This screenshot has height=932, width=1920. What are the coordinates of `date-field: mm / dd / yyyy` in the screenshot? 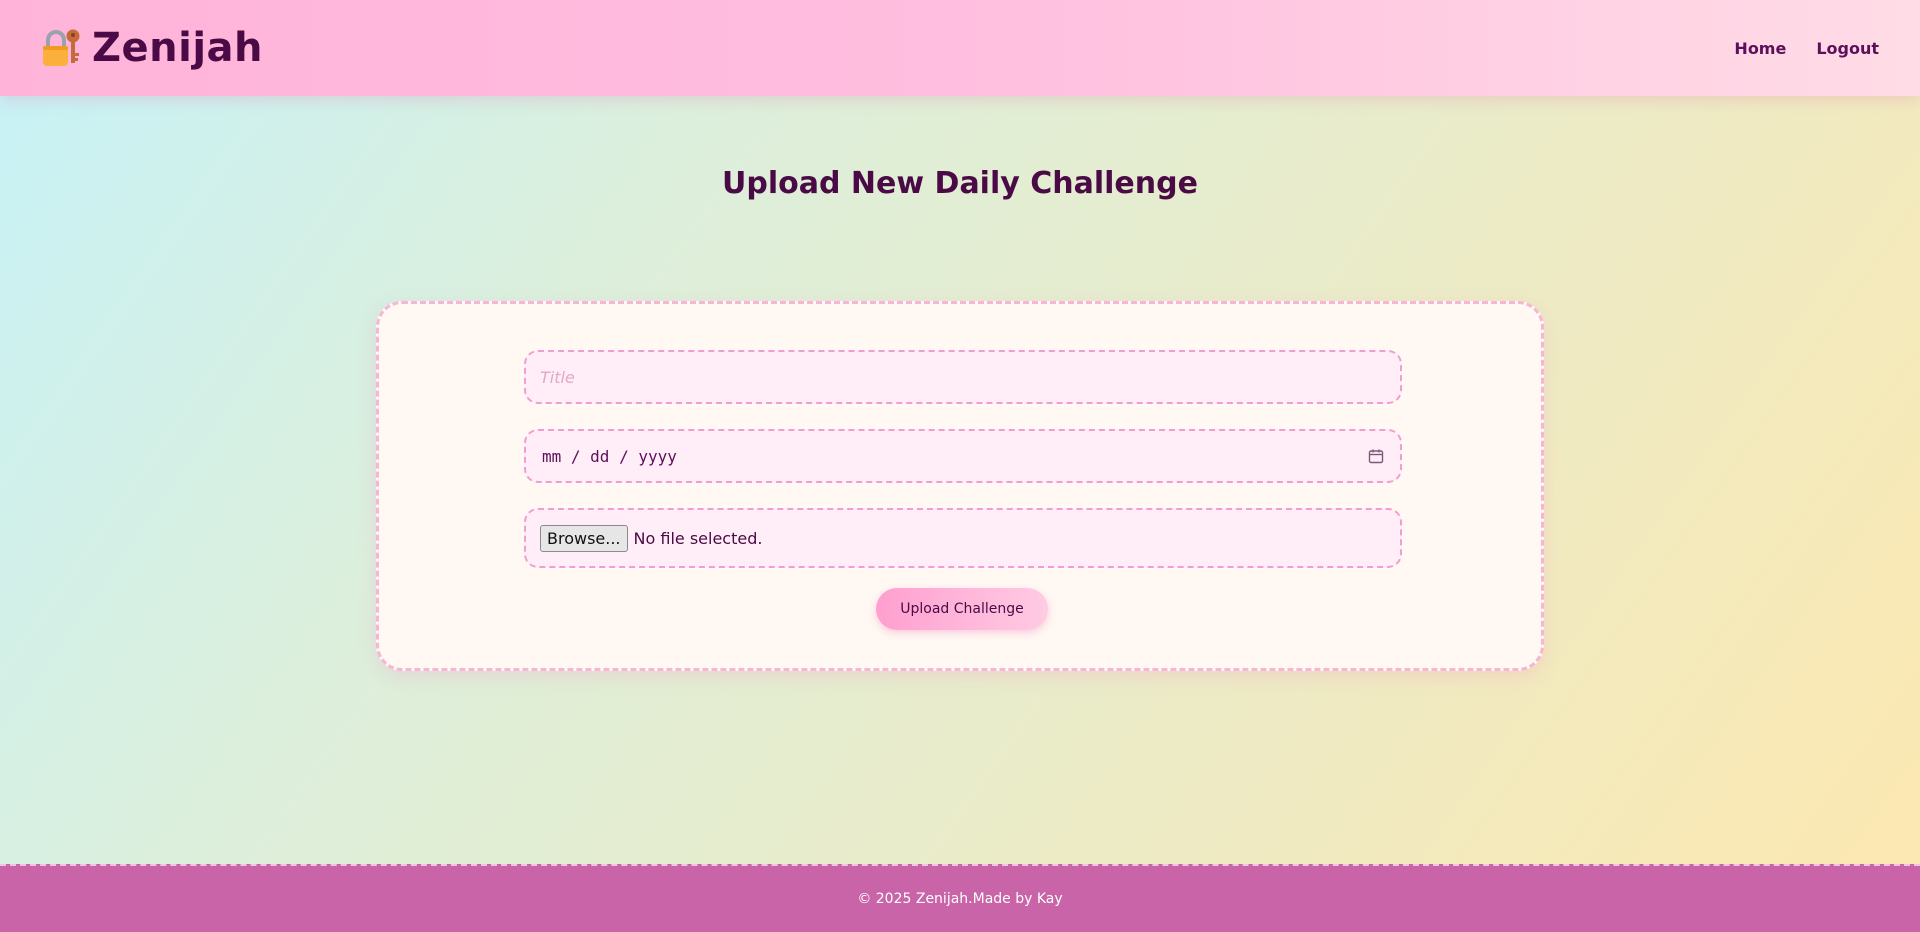 It's located at (963, 456).